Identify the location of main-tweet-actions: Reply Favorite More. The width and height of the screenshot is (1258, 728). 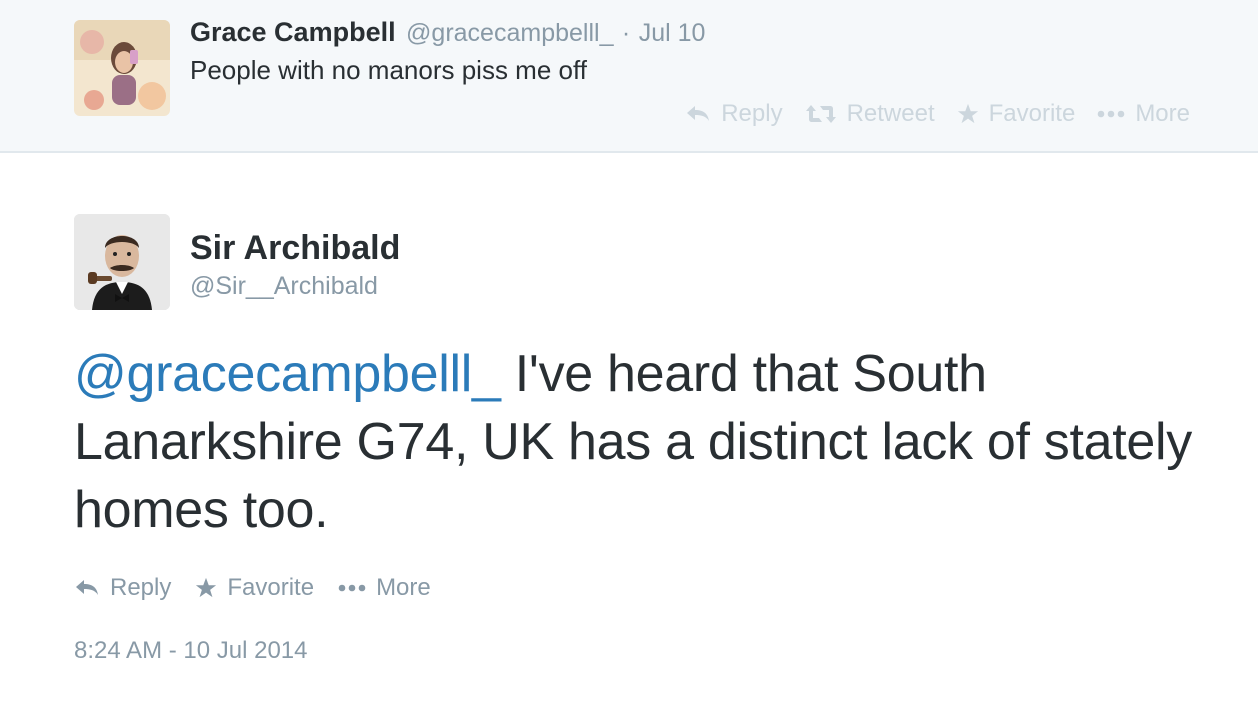
(252, 588).